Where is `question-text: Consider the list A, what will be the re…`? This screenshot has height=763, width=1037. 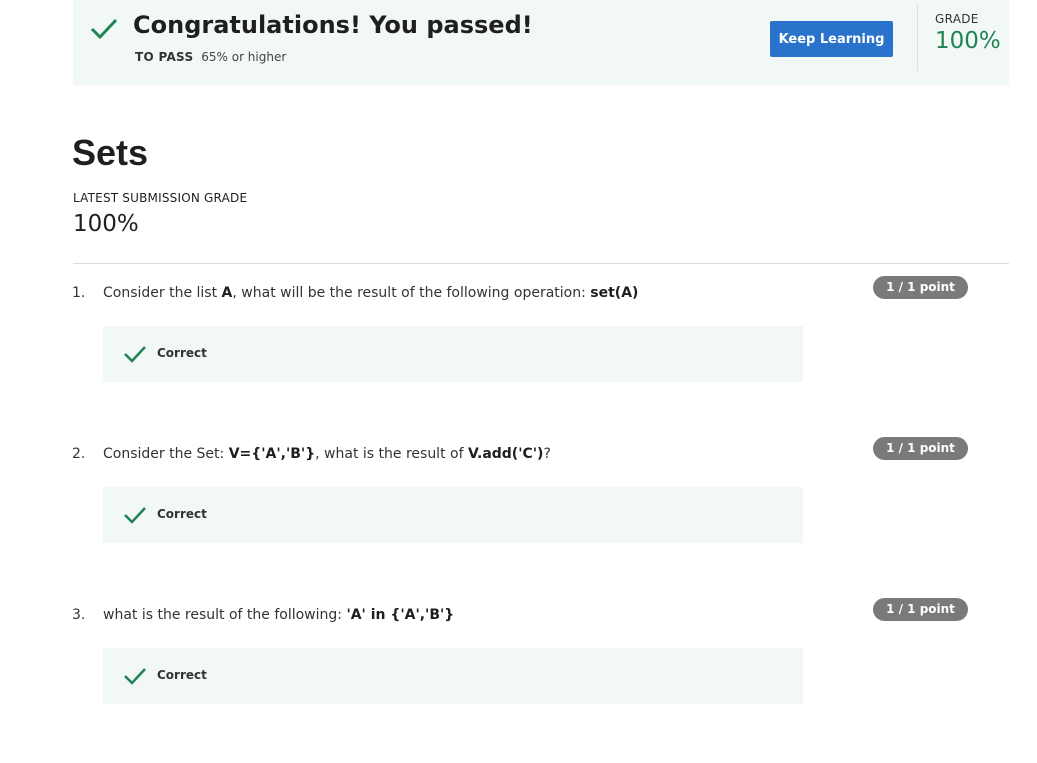 question-text: Consider the list A, what will be the re… is located at coordinates (370, 293).